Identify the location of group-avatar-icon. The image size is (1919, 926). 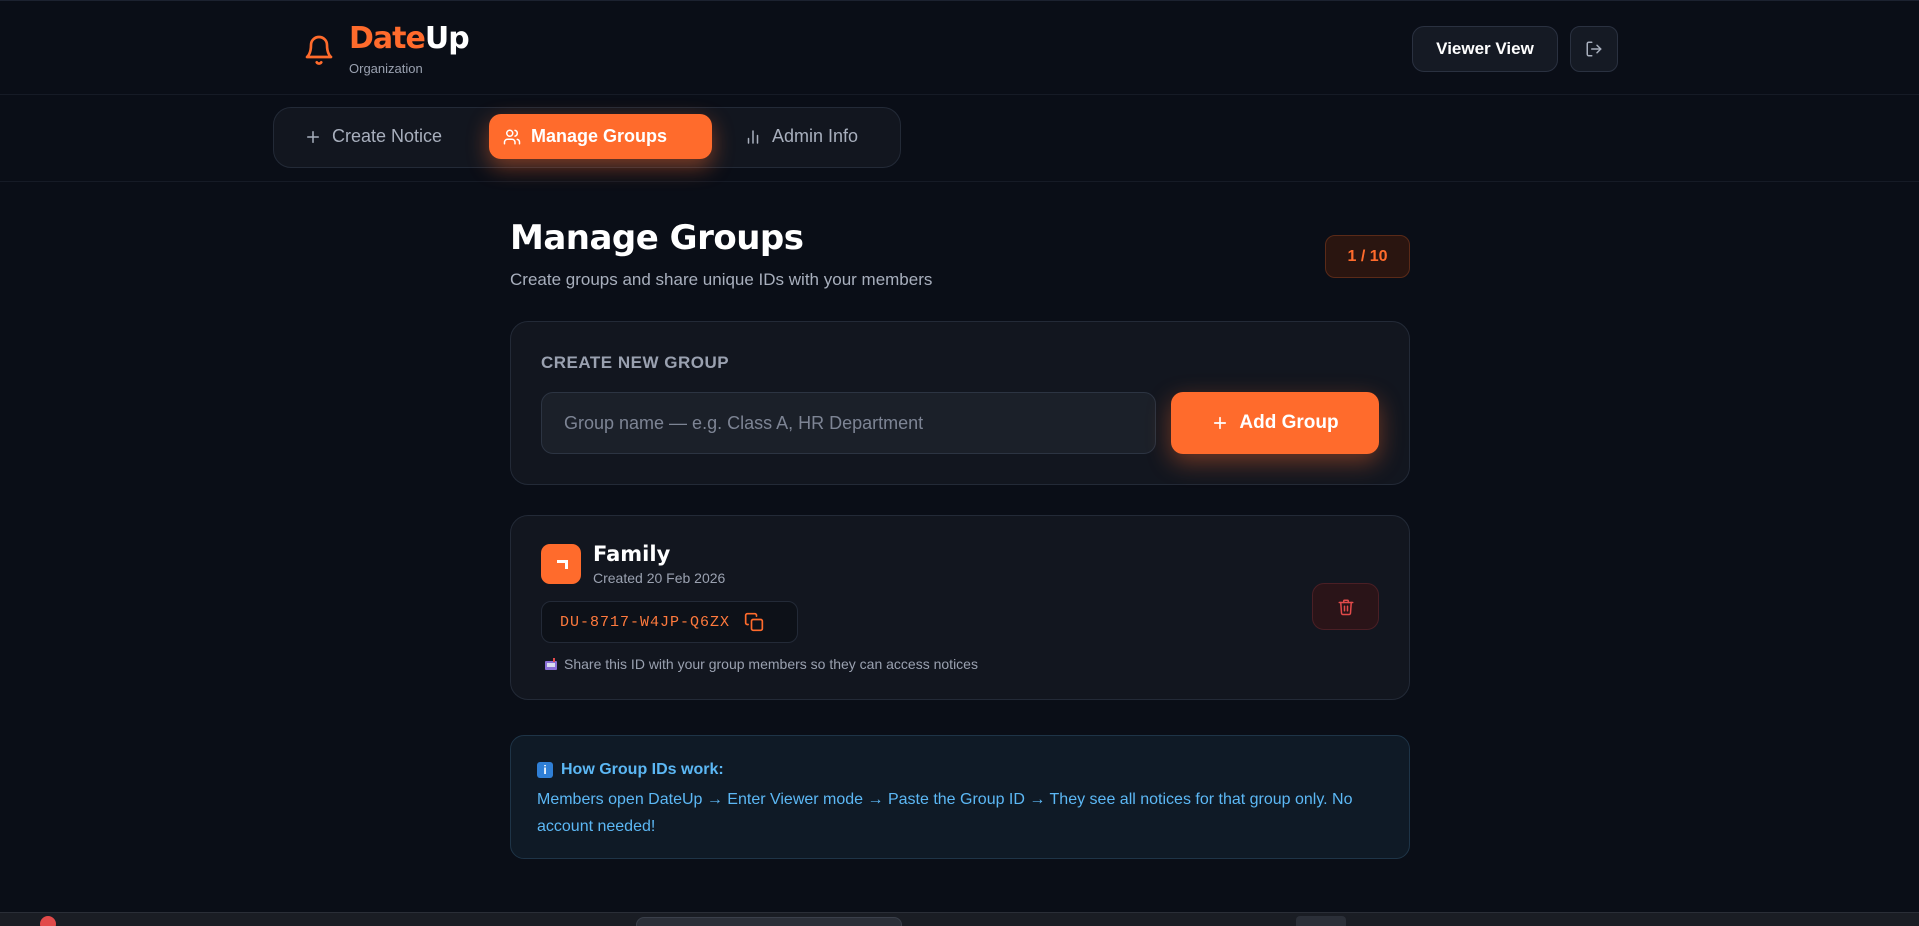
(561, 564).